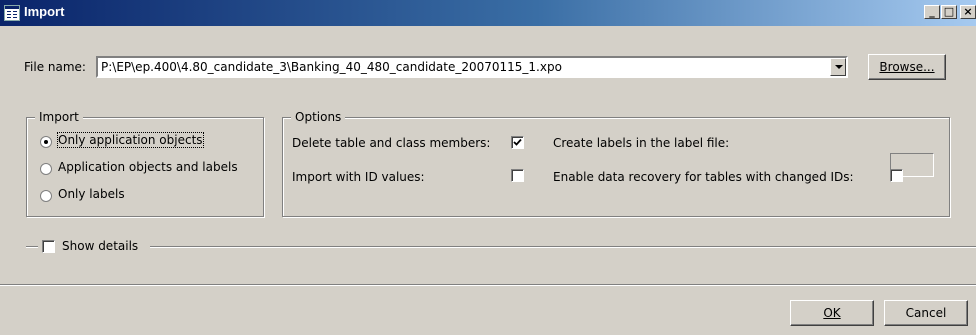 This screenshot has height=335, width=976. Describe the element at coordinates (488, 13) in the screenshot. I see `title-bar: Import _ □ ×` at that location.